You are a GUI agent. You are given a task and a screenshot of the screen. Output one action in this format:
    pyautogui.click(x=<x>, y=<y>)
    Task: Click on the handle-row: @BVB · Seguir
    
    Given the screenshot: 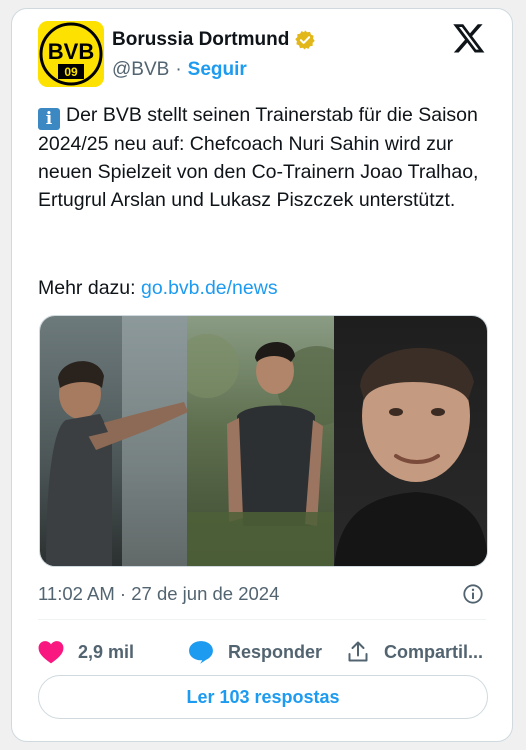 What is the action you would take?
    pyautogui.click(x=179, y=70)
    